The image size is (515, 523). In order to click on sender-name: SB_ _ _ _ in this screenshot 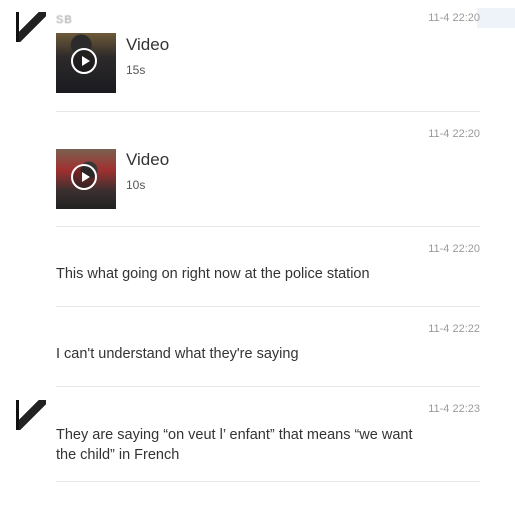, I will do `click(84, 19)`.